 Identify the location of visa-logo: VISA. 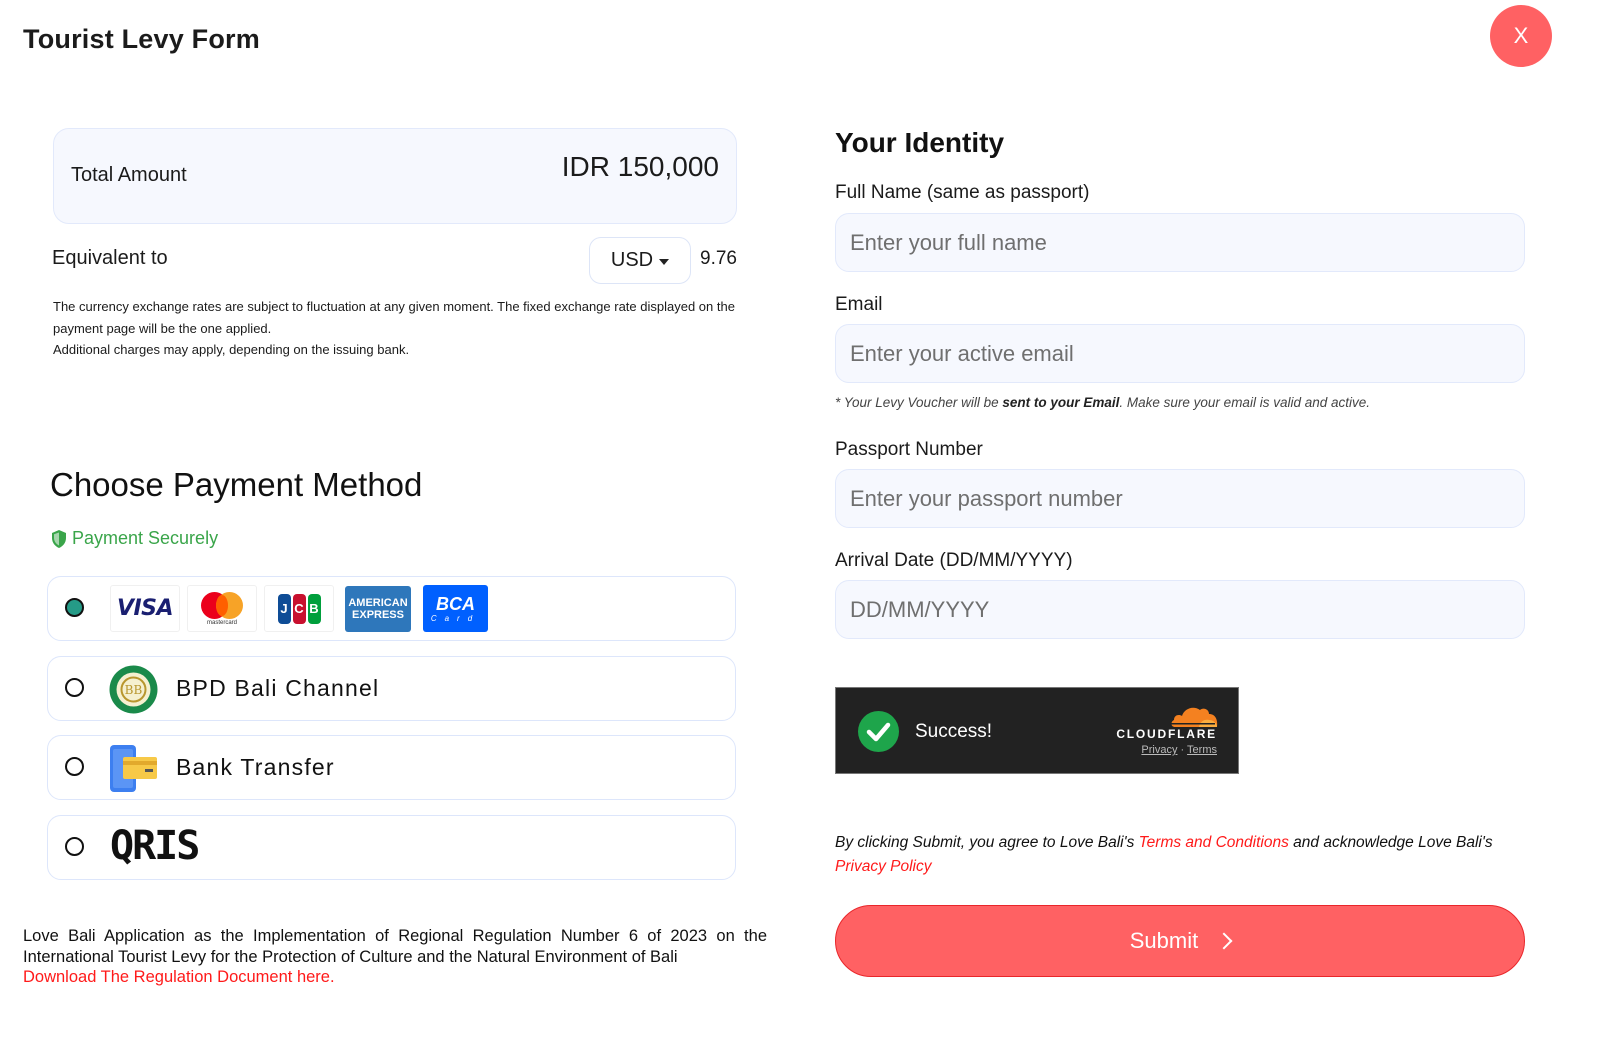
(145, 608).